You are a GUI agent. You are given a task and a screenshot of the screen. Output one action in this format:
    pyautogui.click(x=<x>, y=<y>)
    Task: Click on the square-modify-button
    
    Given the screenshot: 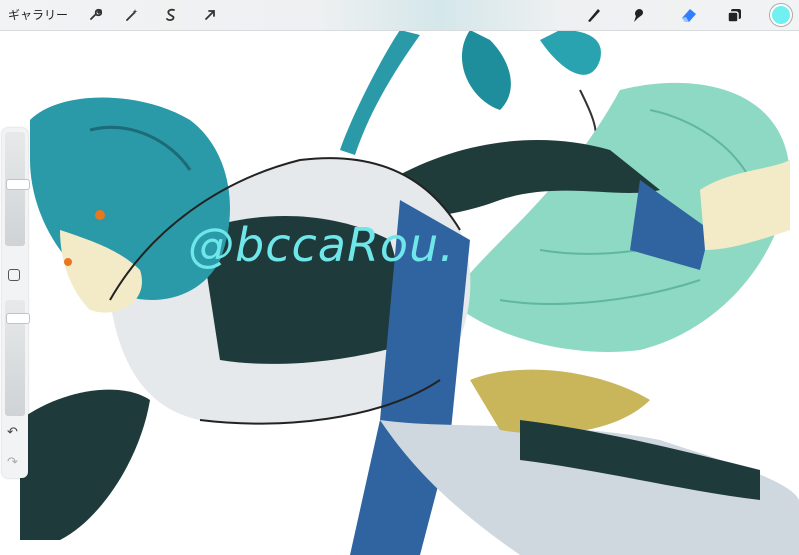 What is the action you would take?
    pyautogui.click(x=14, y=275)
    